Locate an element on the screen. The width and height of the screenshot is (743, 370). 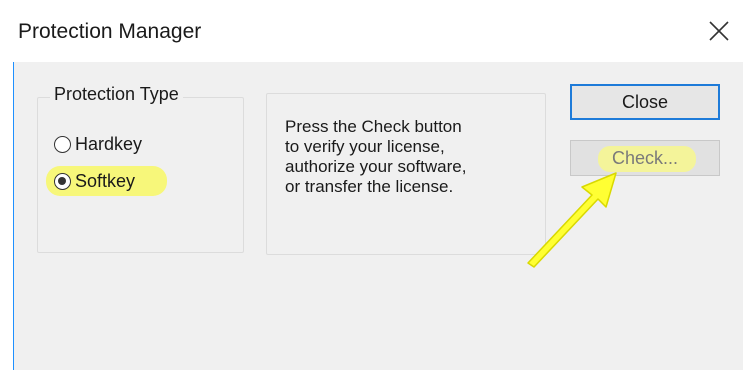
info-line: to verify your license, is located at coordinates (365, 146).